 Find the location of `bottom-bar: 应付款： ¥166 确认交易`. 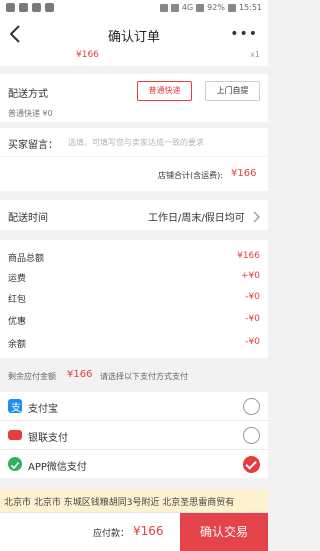

bottom-bar: 应付款： ¥166 确认交易 is located at coordinates (134, 531).